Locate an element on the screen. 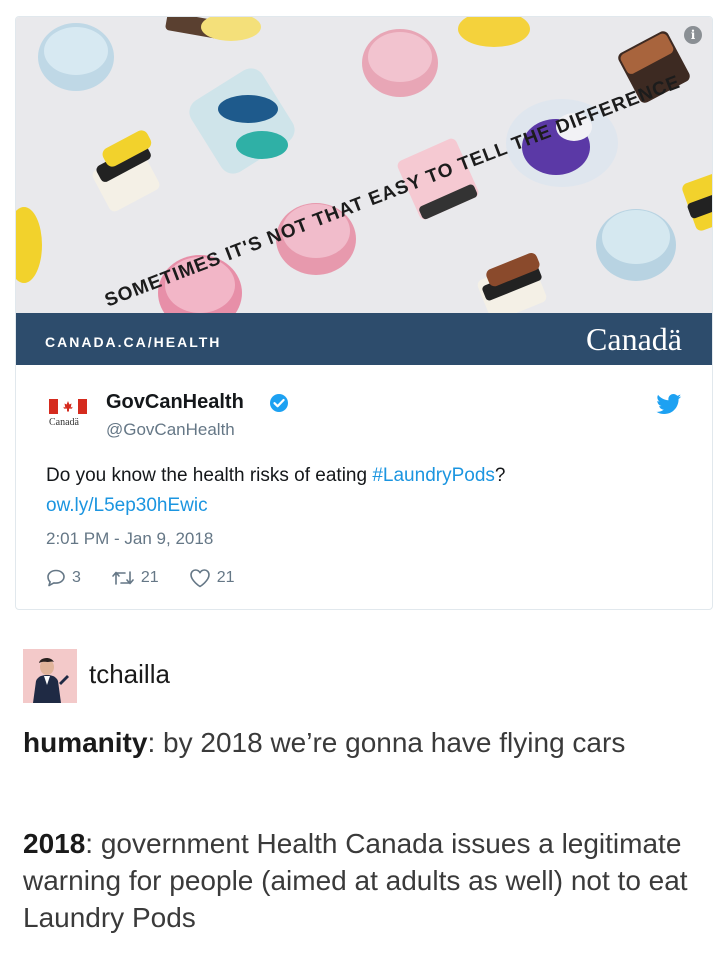  avatar is located at coordinates (50, 676).